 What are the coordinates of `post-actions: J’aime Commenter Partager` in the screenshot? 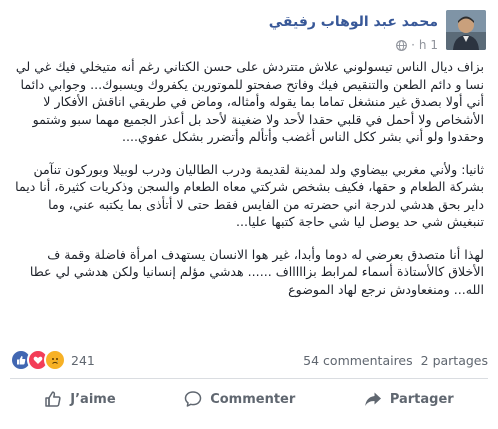 It's located at (249, 399).